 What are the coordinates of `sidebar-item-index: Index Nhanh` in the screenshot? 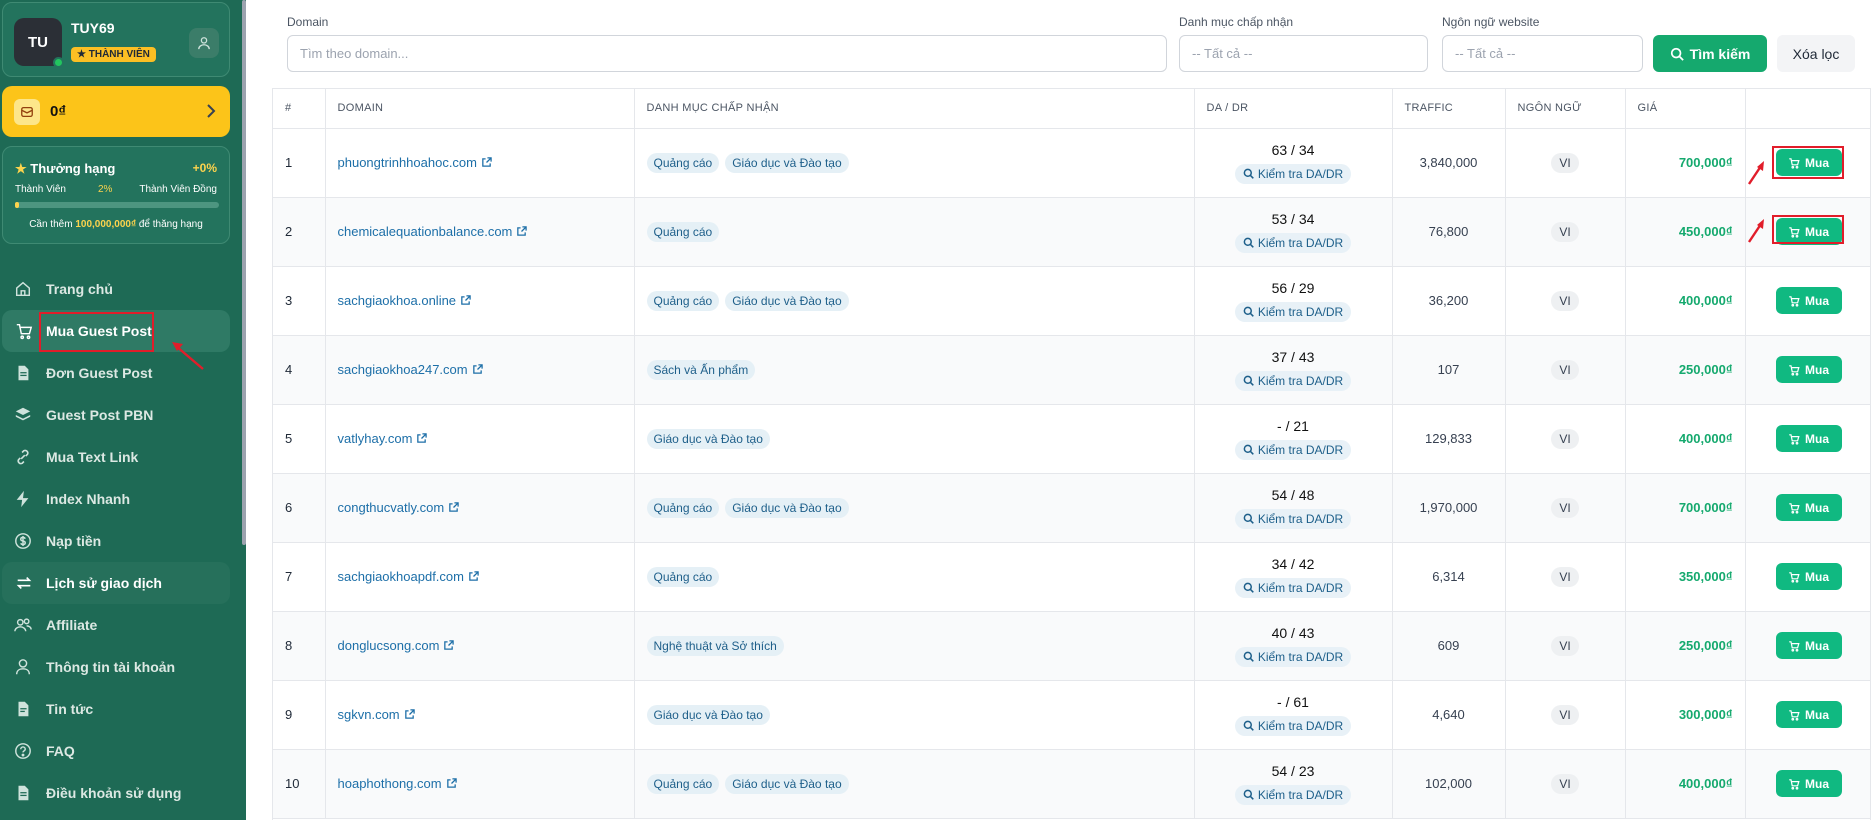 It's located at (123, 499).